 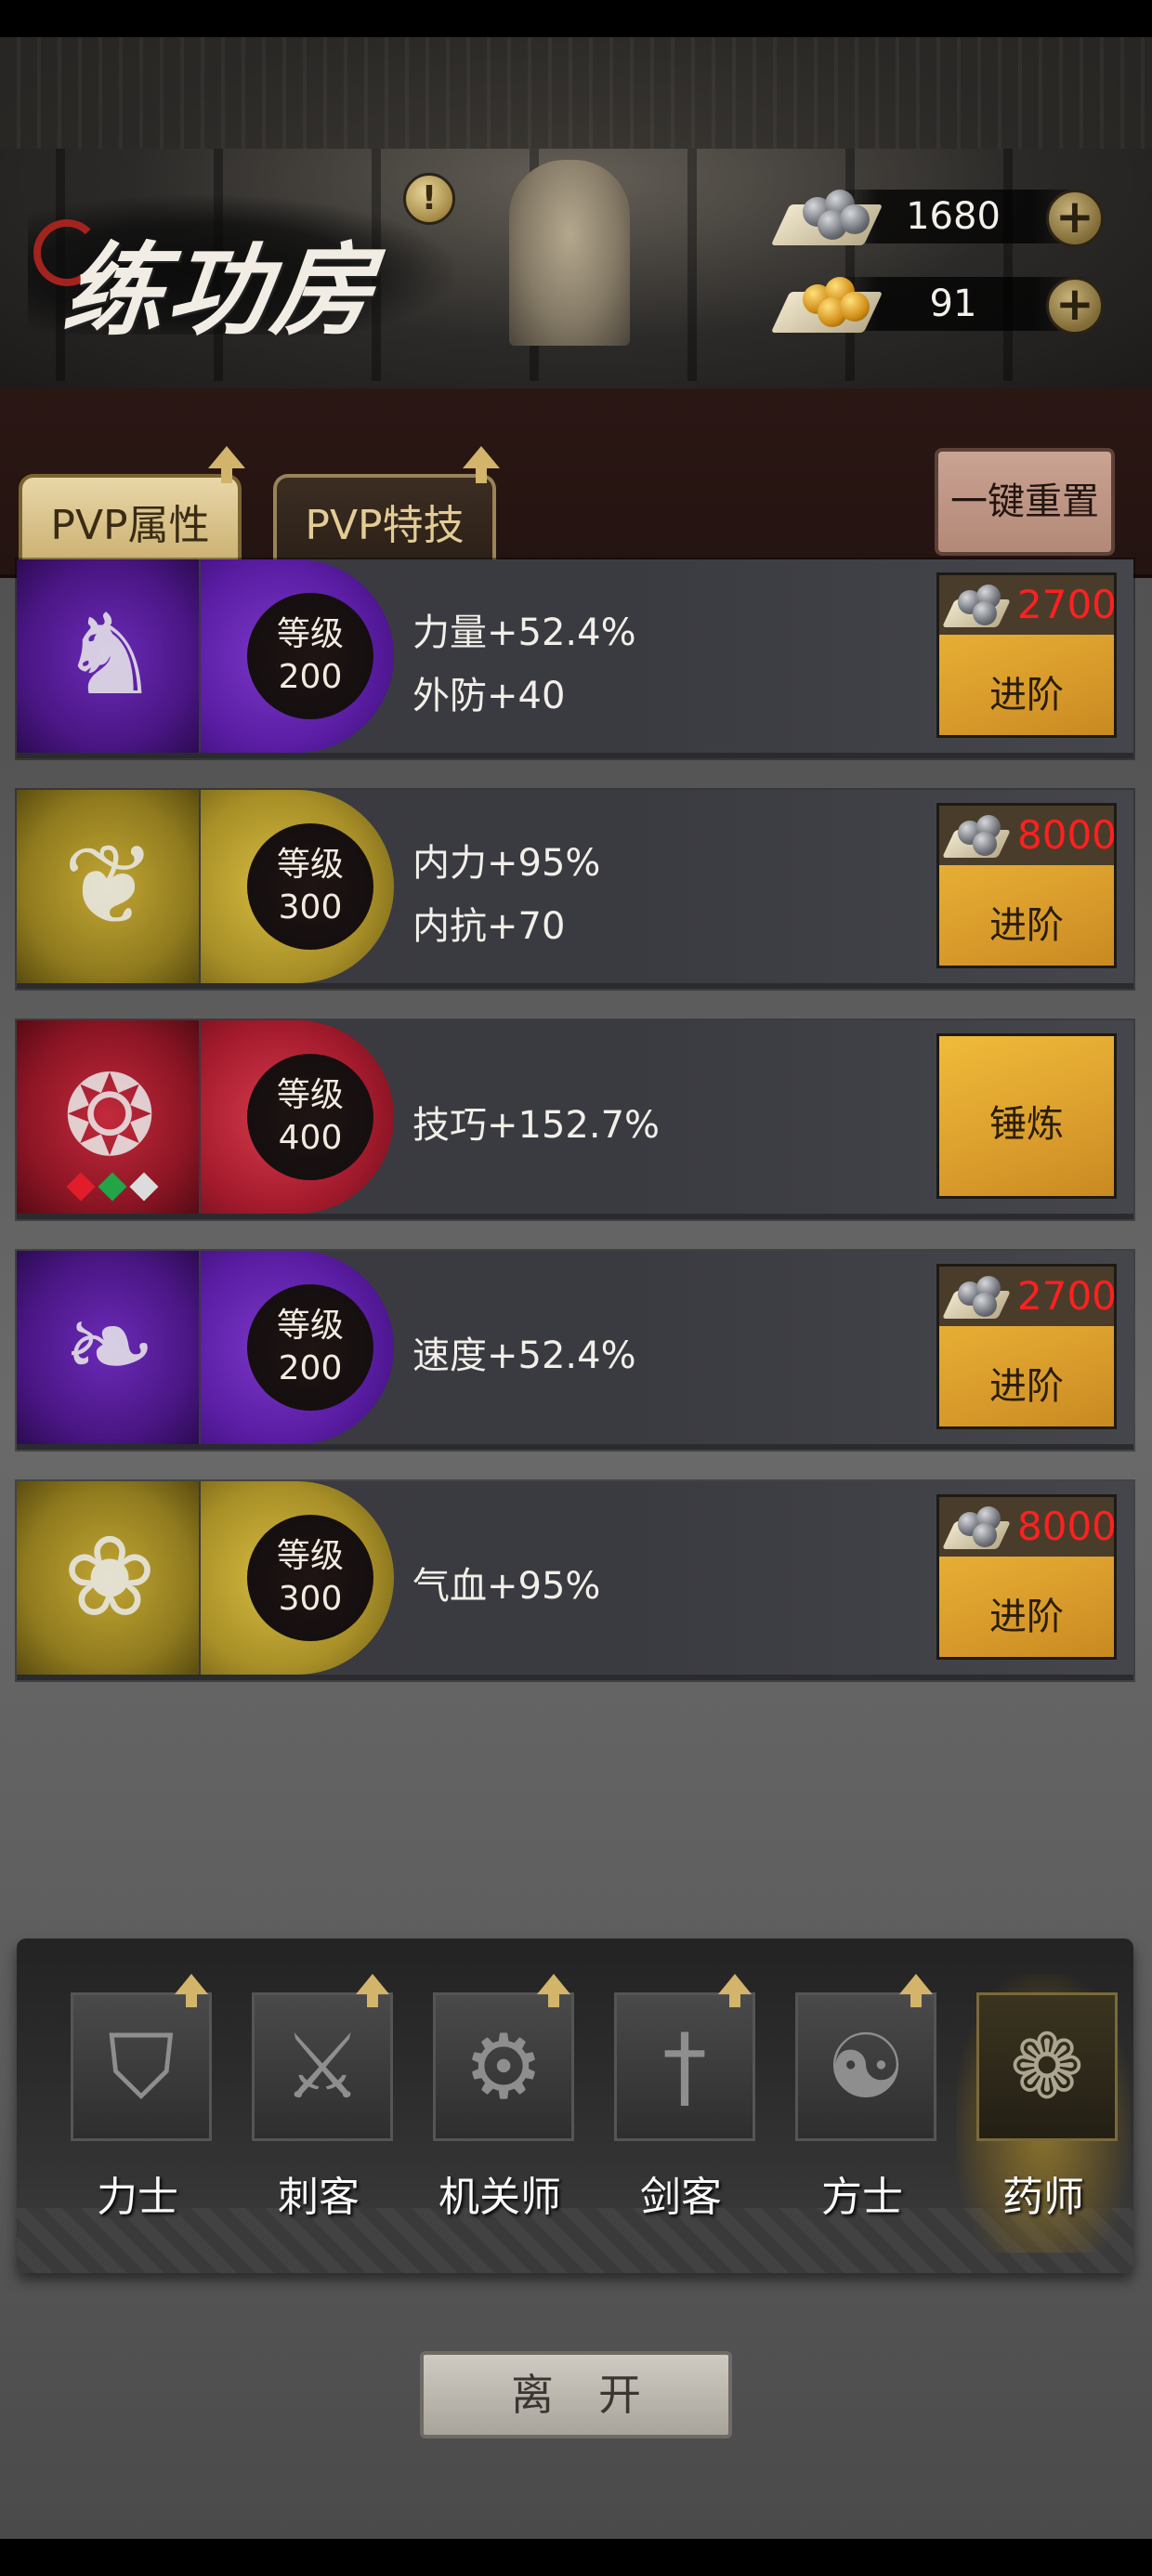 What do you see at coordinates (1075, 306) in the screenshot?
I see `add-gold-button: +` at bounding box center [1075, 306].